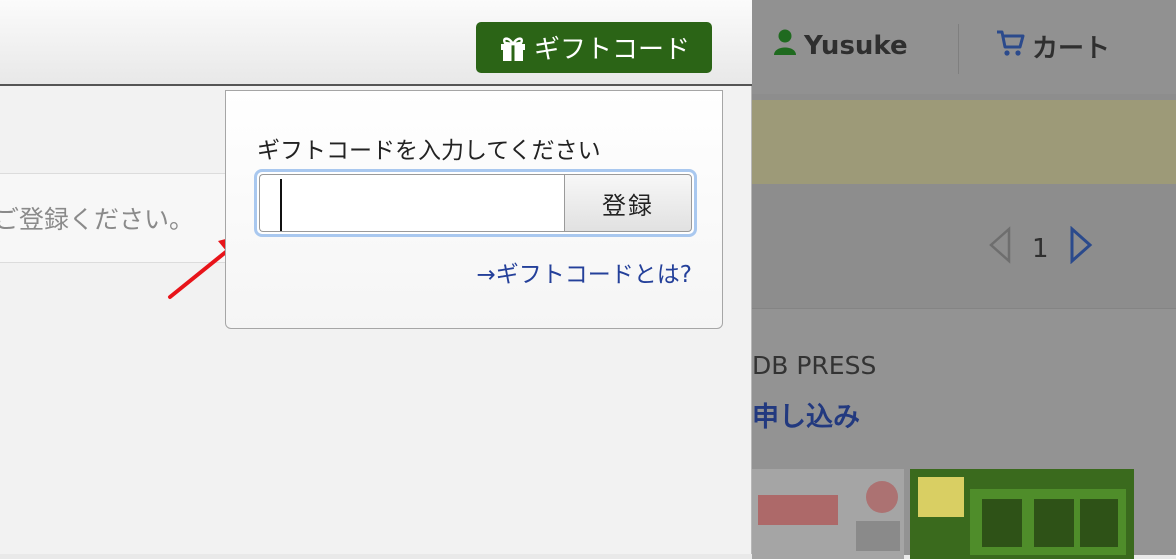 Image resolution: width=1176 pixels, height=559 pixels. What do you see at coordinates (1011, 46) in the screenshot?
I see `cart-icon` at bounding box center [1011, 46].